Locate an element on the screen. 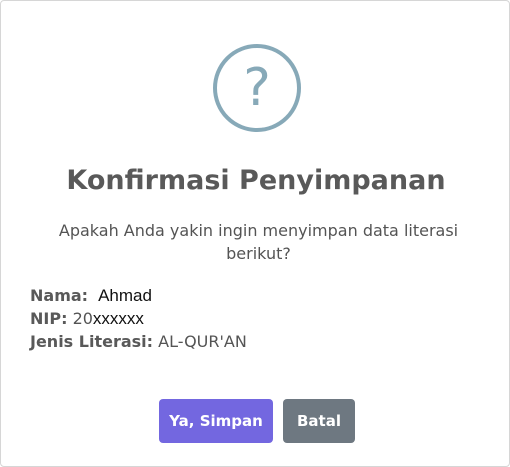 This screenshot has width=510, height=467. question-mark-glyph: ? is located at coordinates (257, 88).